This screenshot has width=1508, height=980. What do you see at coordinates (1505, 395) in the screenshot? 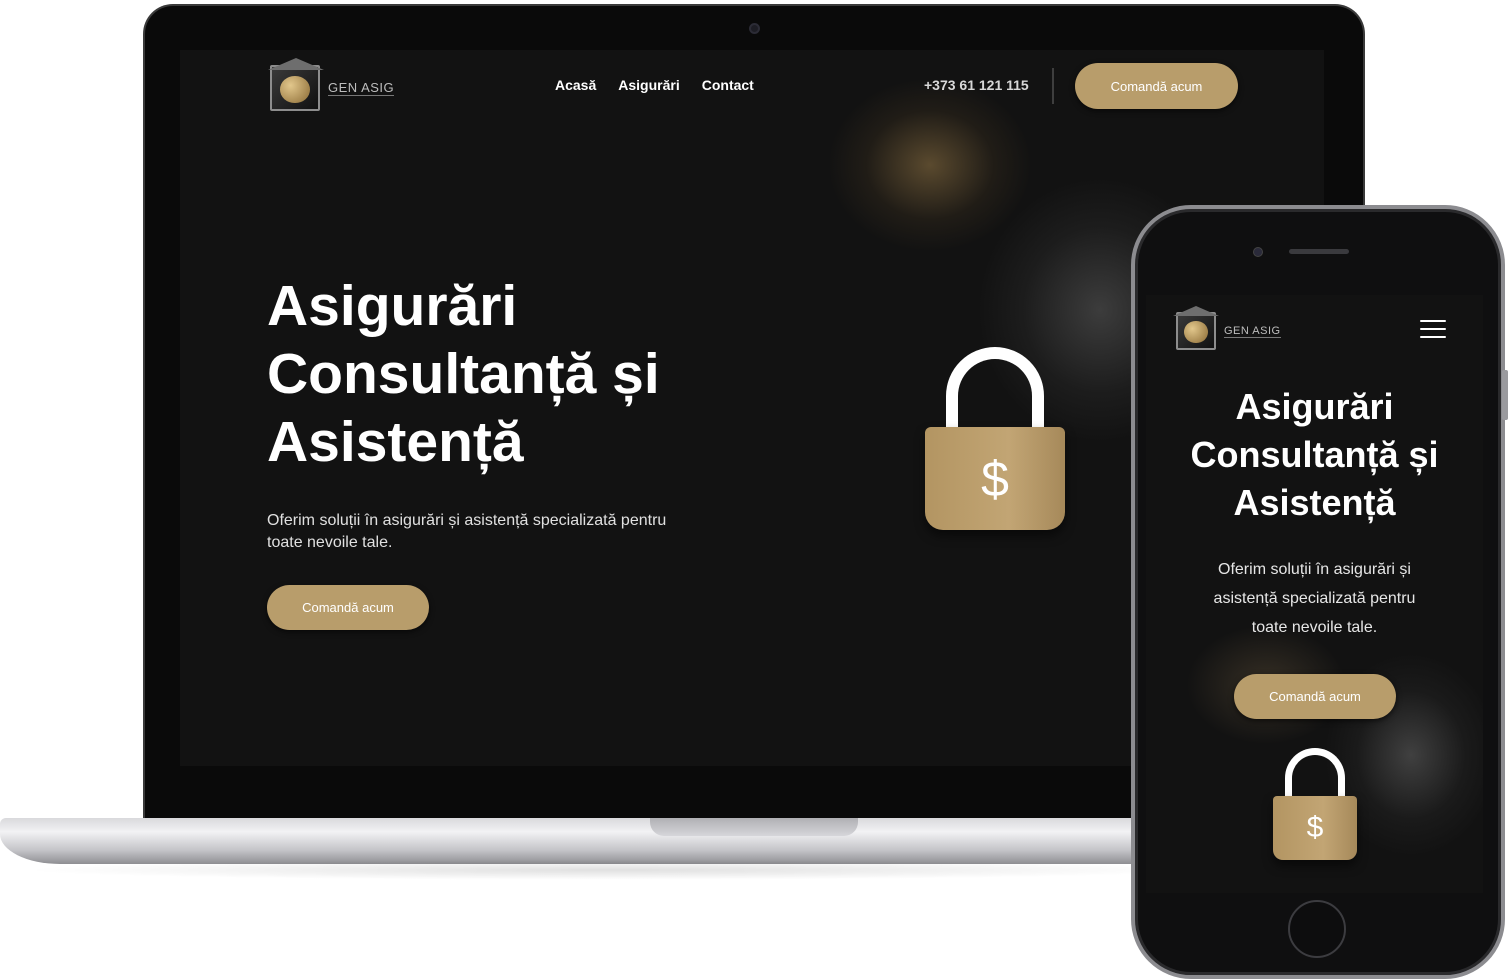
I see `phone-side-button` at bounding box center [1505, 395].